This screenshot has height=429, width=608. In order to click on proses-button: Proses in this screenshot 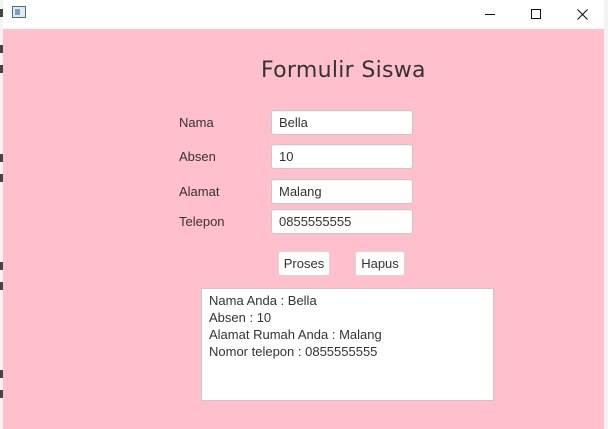, I will do `click(304, 263)`.